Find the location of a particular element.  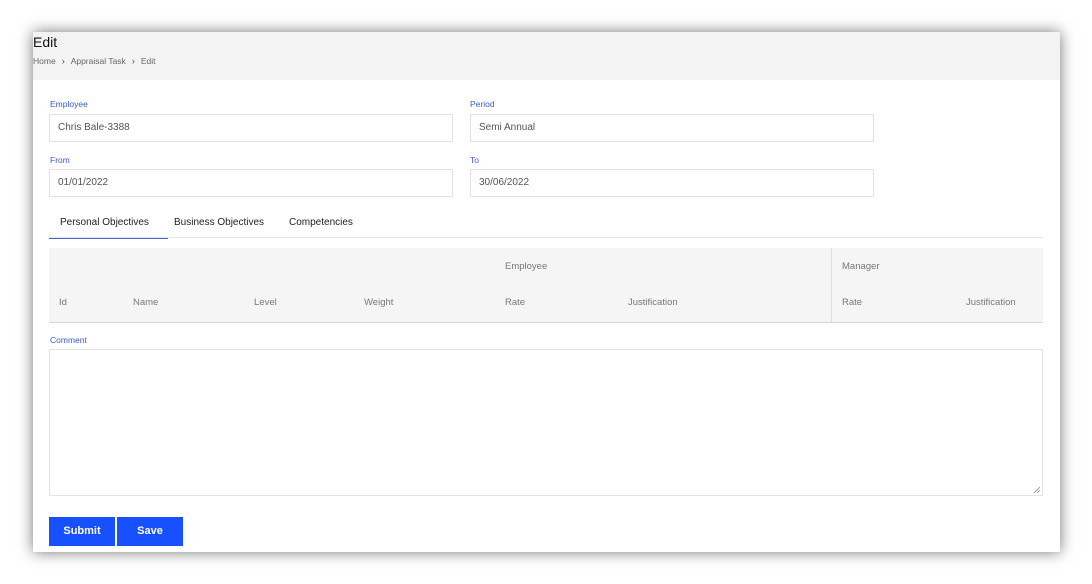

column-header-level: Level is located at coordinates (265, 302).